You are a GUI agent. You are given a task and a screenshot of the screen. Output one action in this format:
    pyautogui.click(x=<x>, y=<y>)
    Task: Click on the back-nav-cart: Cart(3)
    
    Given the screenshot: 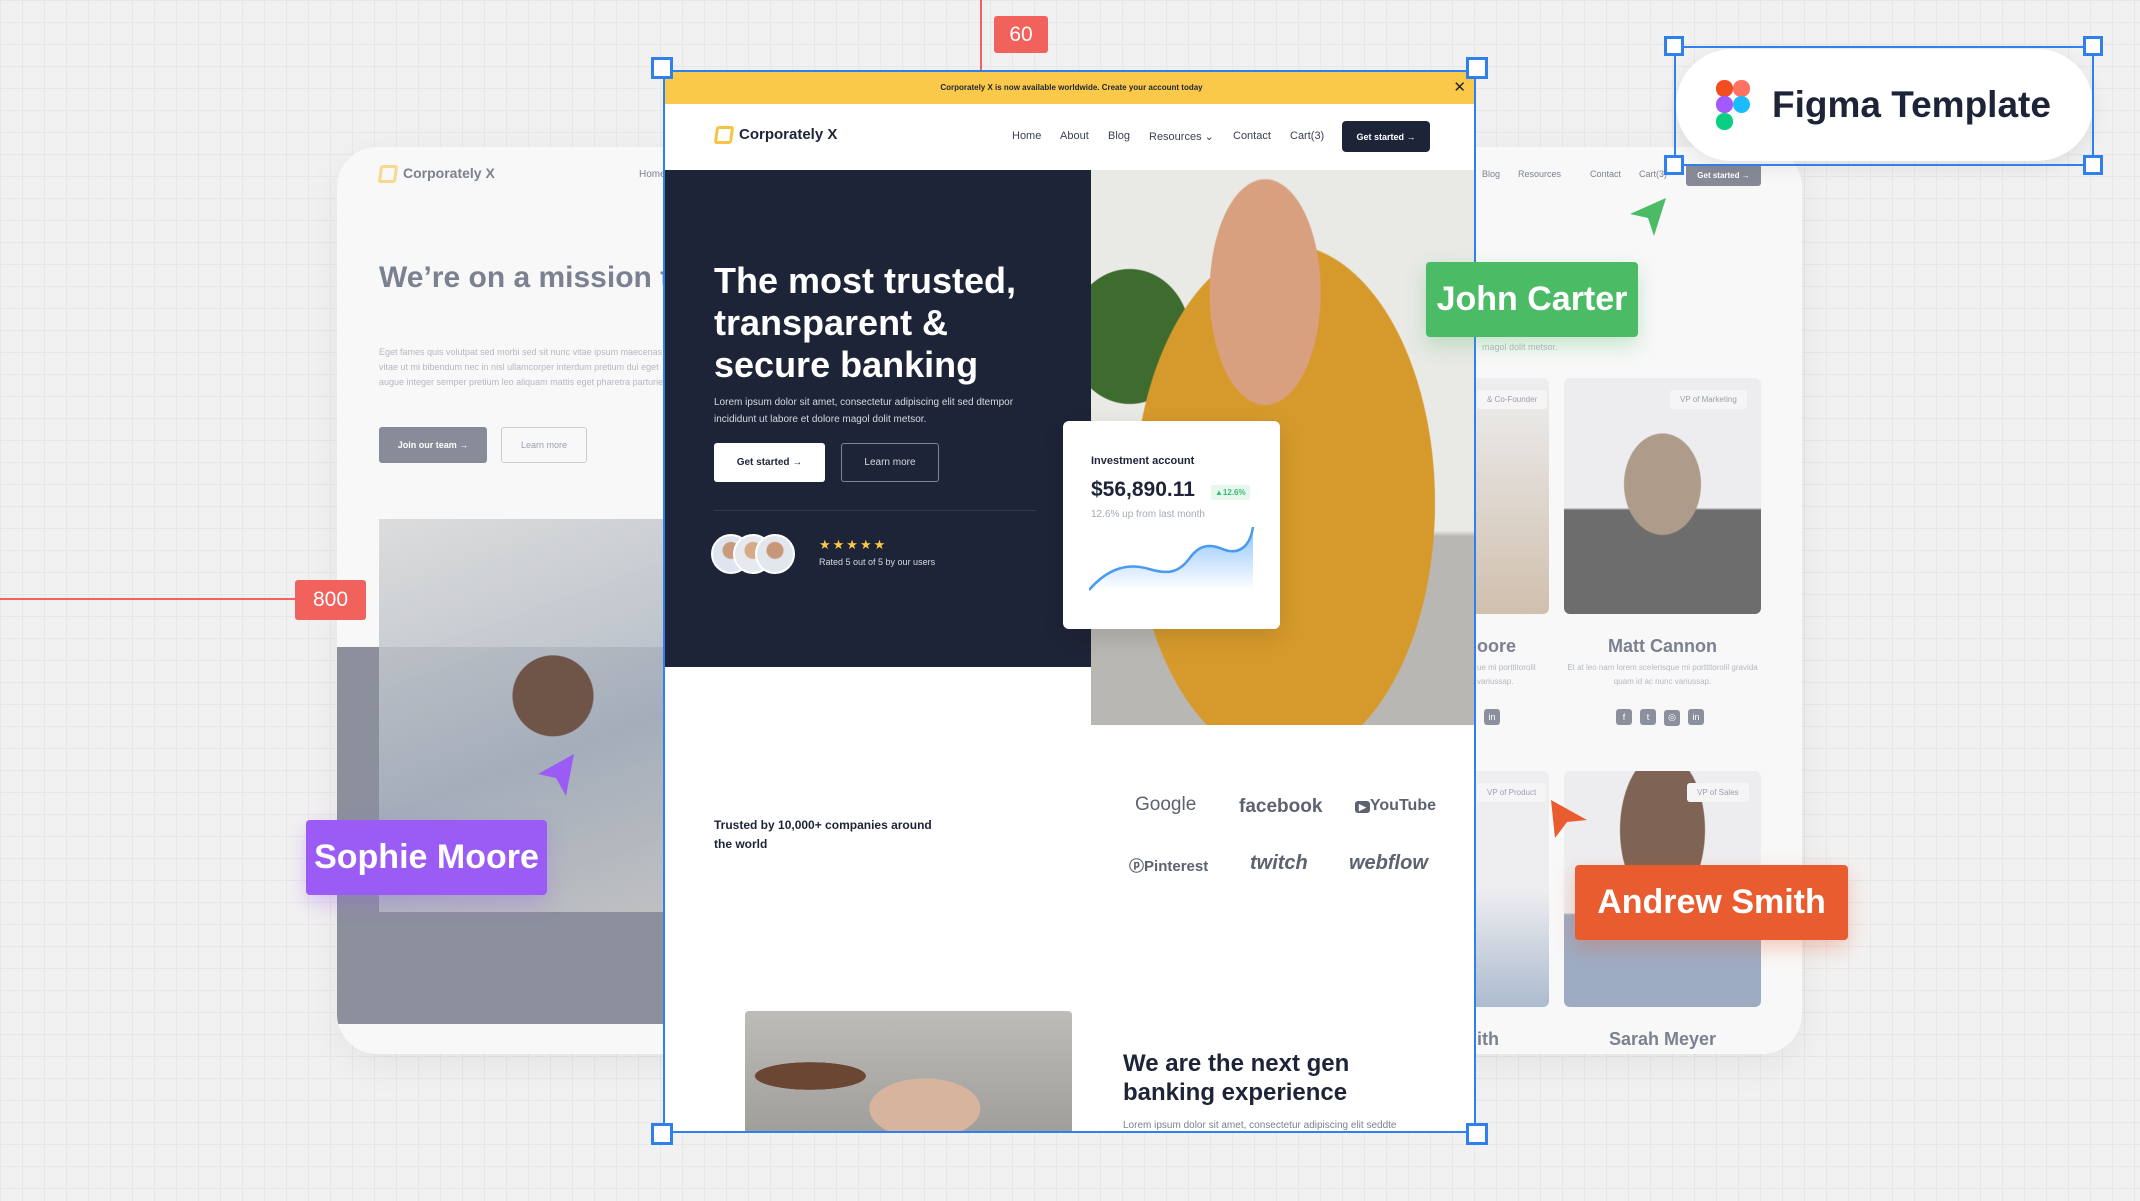 What is the action you would take?
    pyautogui.click(x=1653, y=174)
    